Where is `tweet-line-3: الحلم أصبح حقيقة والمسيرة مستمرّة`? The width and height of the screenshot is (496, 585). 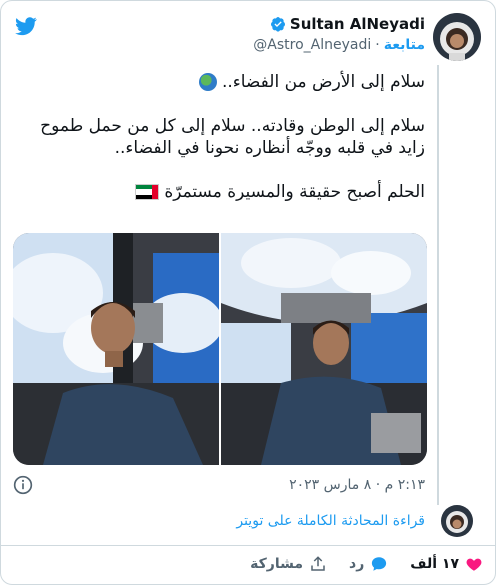 tweet-line-3: الحلم أصبح حقيقة والمسيرة مستمرّة is located at coordinates (294, 192).